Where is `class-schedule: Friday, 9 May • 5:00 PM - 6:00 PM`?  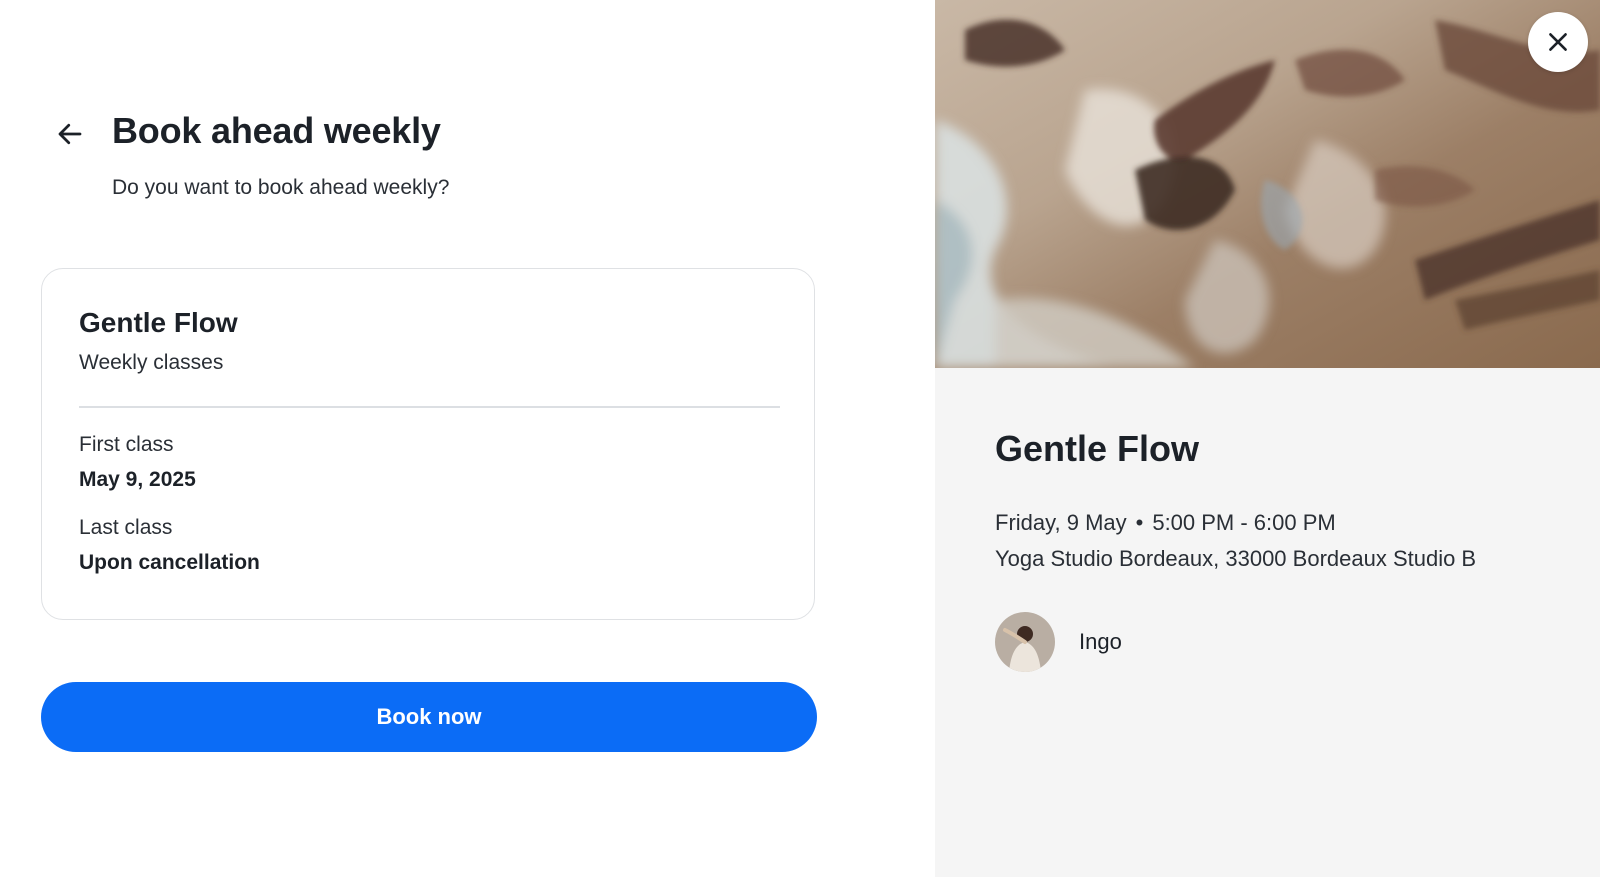 class-schedule: Friday, 9 May • 5:00 PM - 6:00 PM is located at coordinates (1165, 523).